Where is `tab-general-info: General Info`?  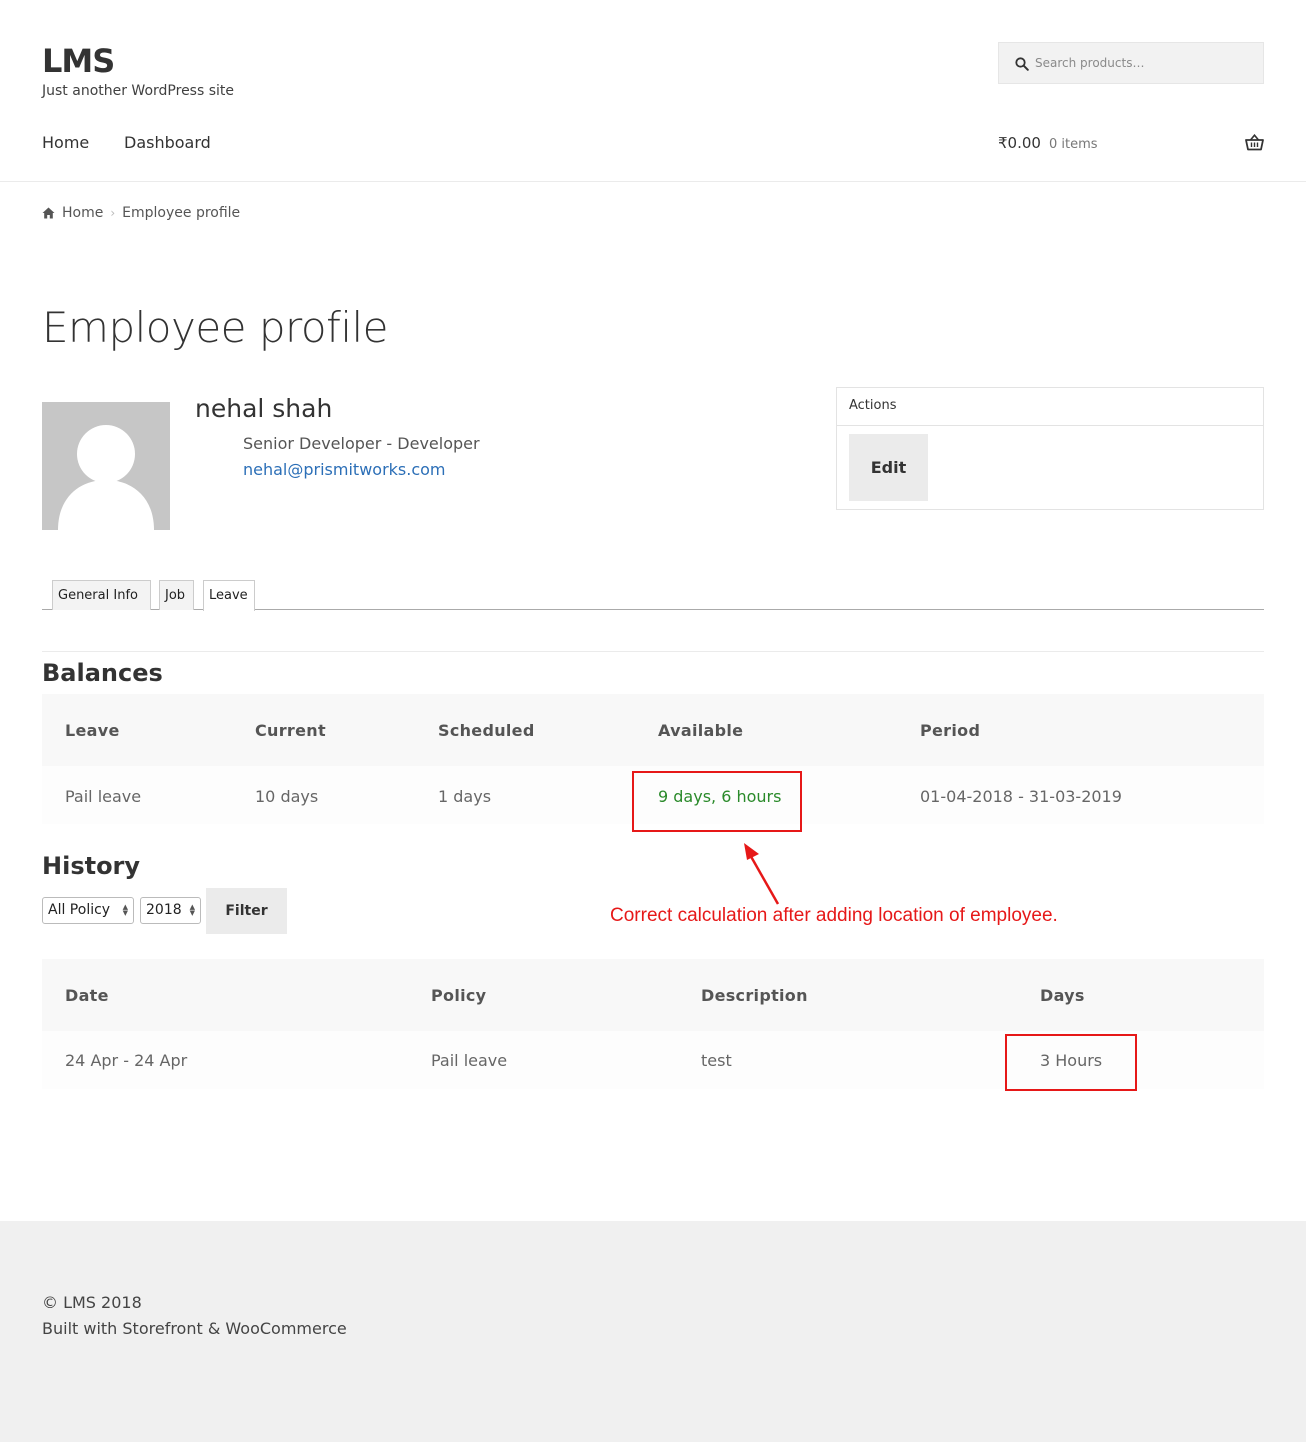 tab-general-info: General Info is located at coordinates (101, 595).